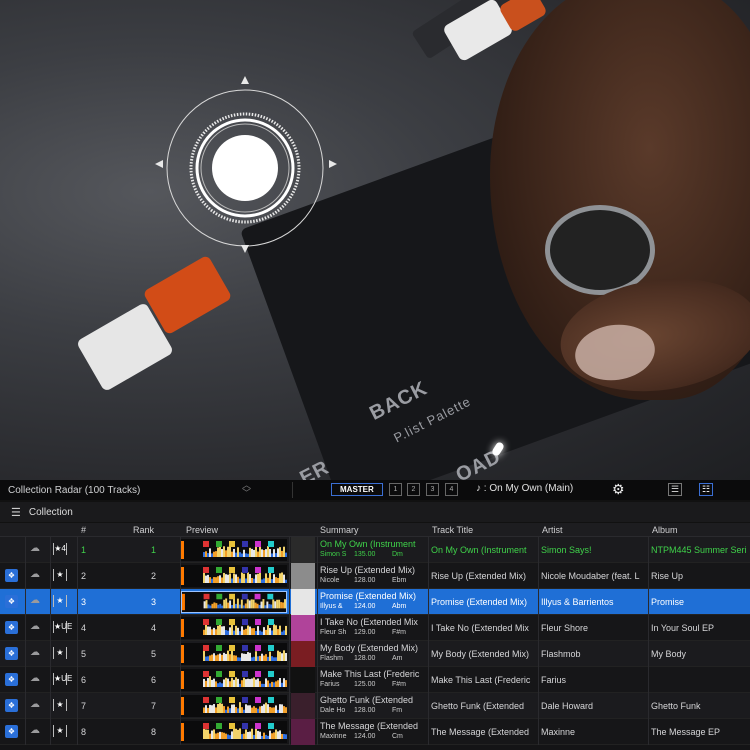 Image resolution: width=750 pixels, height=750 pixels. I want to click on detail-view-button: ☷, so click(706, 489).